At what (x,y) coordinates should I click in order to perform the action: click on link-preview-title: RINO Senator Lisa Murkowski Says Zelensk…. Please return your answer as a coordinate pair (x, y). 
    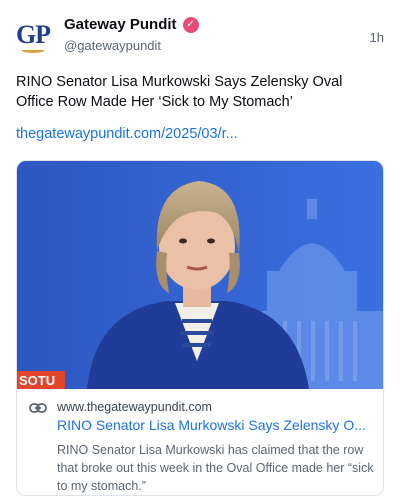
    Looking at the image, I should click on (216, 425).